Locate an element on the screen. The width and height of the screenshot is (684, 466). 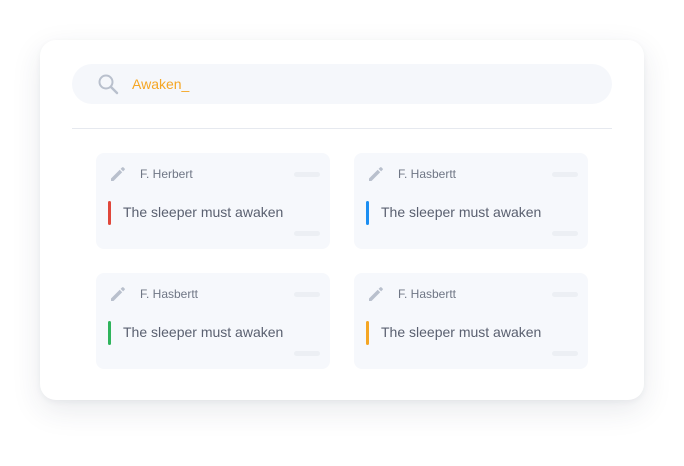
note-card: F. Herbert The sleeper must awaken is located at coordinates (213, 201).